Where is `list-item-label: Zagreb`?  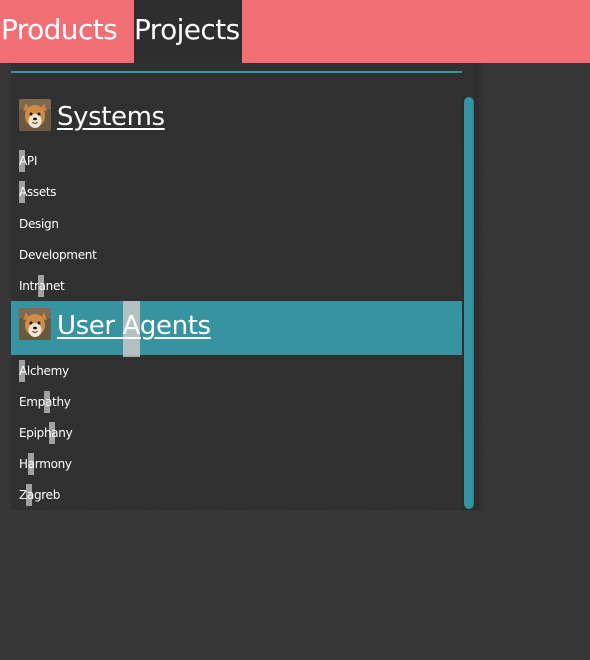
list-item-label: Zagreb is located at coordinates (40, 495).